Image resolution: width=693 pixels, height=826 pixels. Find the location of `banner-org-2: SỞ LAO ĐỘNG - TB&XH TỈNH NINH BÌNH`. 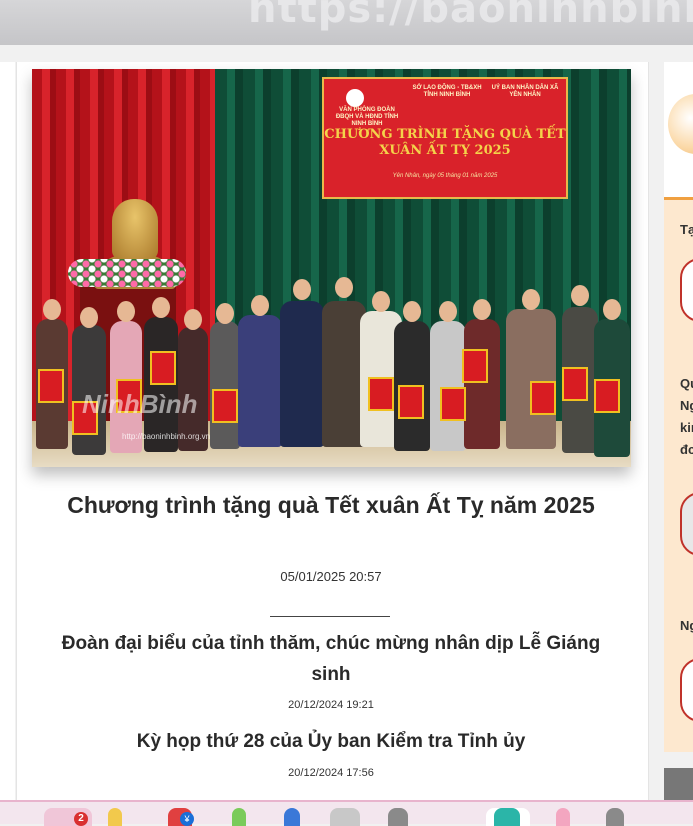

banner-org-2: SỞ LAO ĐỘNG - TB&XH TỈNH NINH BÌNH is located at coordinates (447, 91).